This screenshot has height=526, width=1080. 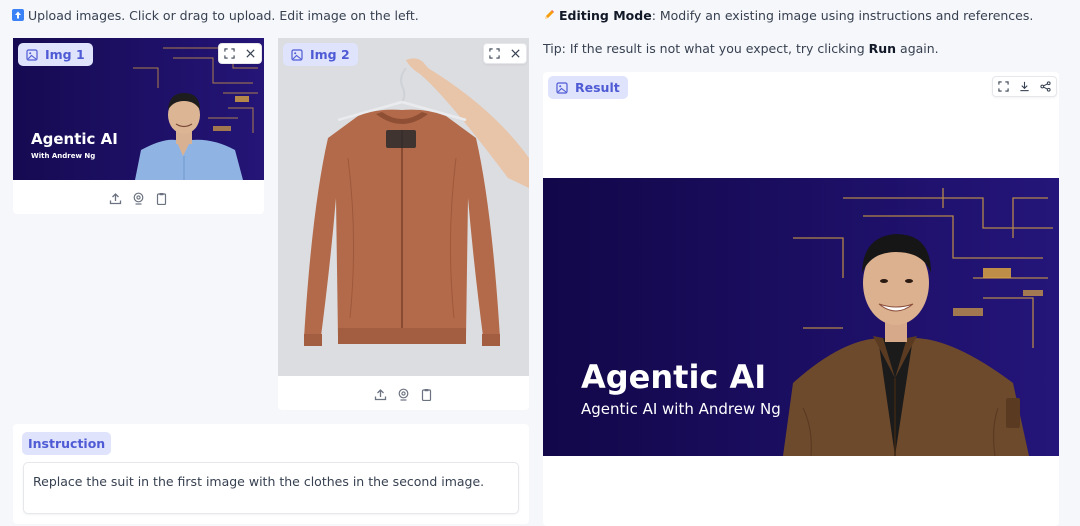 I want to click on image-1-card: Agentic AI With Andrew Ng Img 1, so click(x=138, y=126).